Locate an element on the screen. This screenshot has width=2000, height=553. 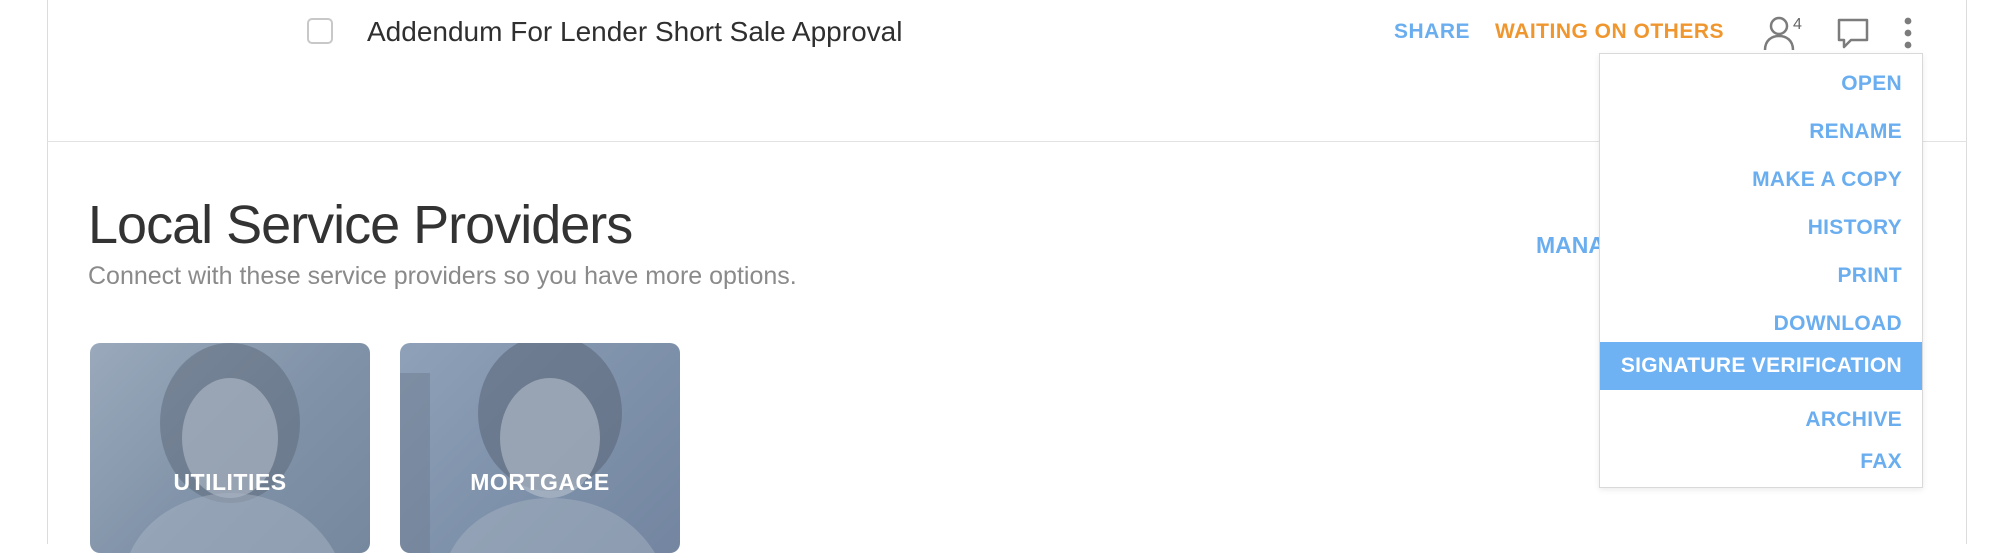
content-frame-right-border is located at coordinates (1966, 272).